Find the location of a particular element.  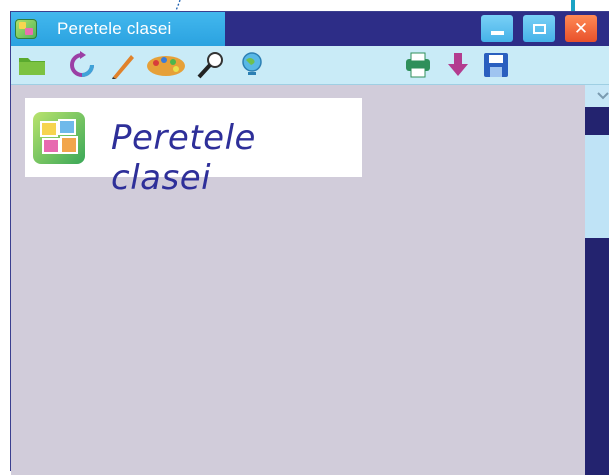

title-tab: Peretele clasei is located at coordinates (118, 29).